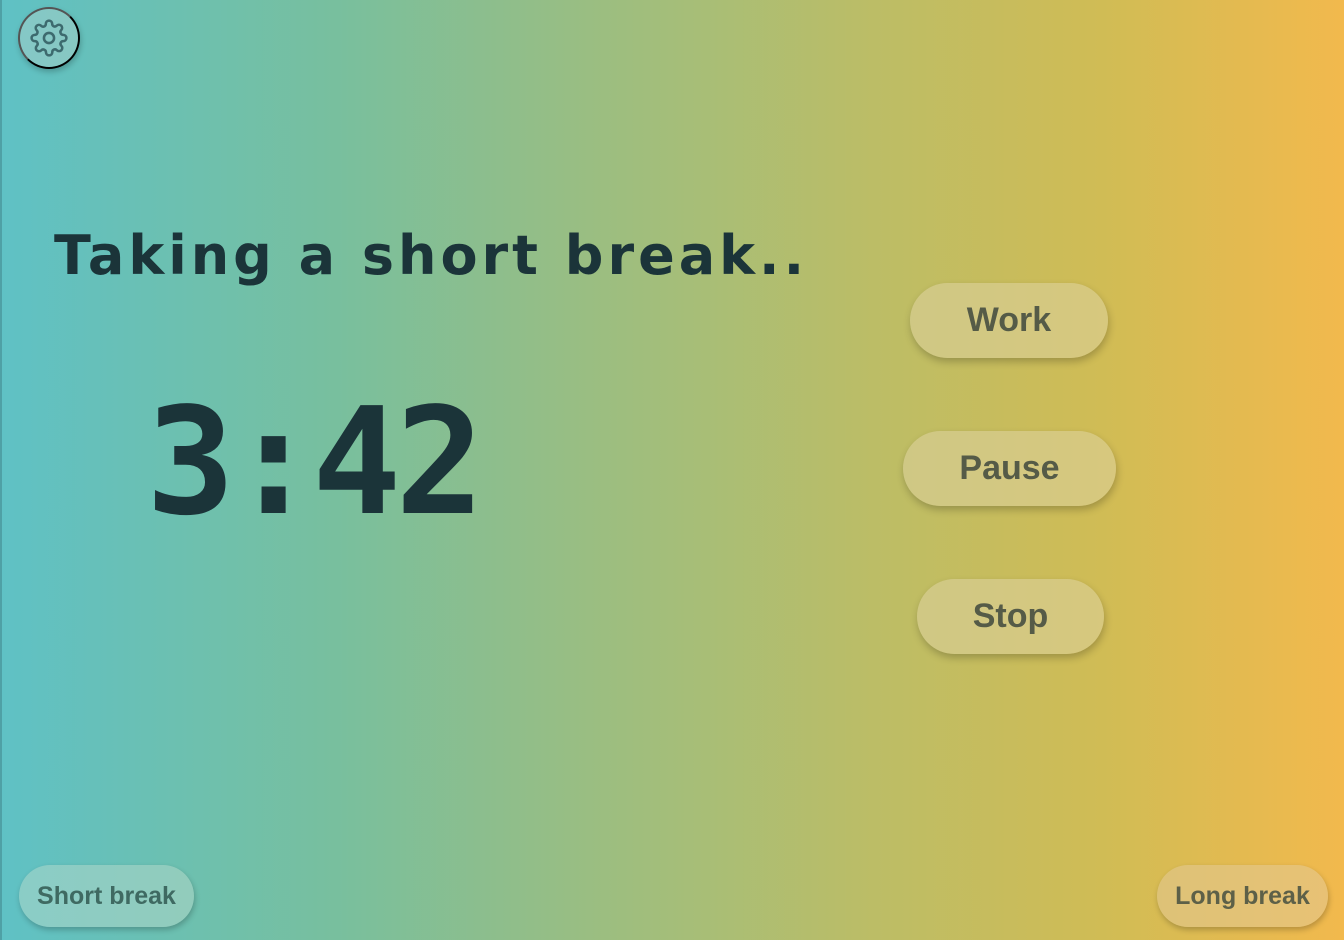 This screenshot has height=940, width=1344. I want to click on stop-button: Stop, so click(1010, 616).